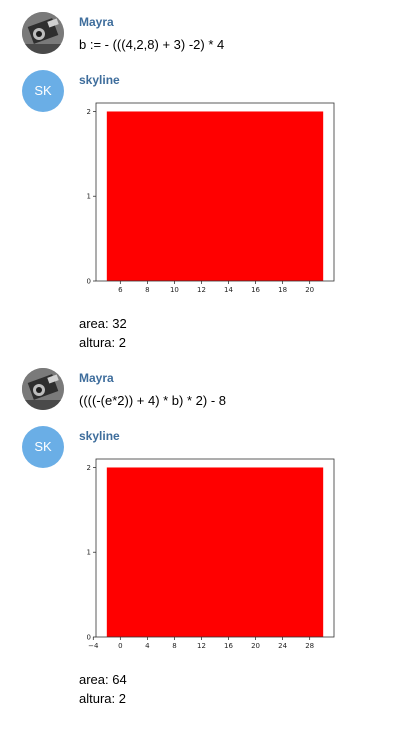  What do you see at coordinates (228, 290) in the screenshot?
I see `x-tick-label: 14` at bounding box center [228, 290].